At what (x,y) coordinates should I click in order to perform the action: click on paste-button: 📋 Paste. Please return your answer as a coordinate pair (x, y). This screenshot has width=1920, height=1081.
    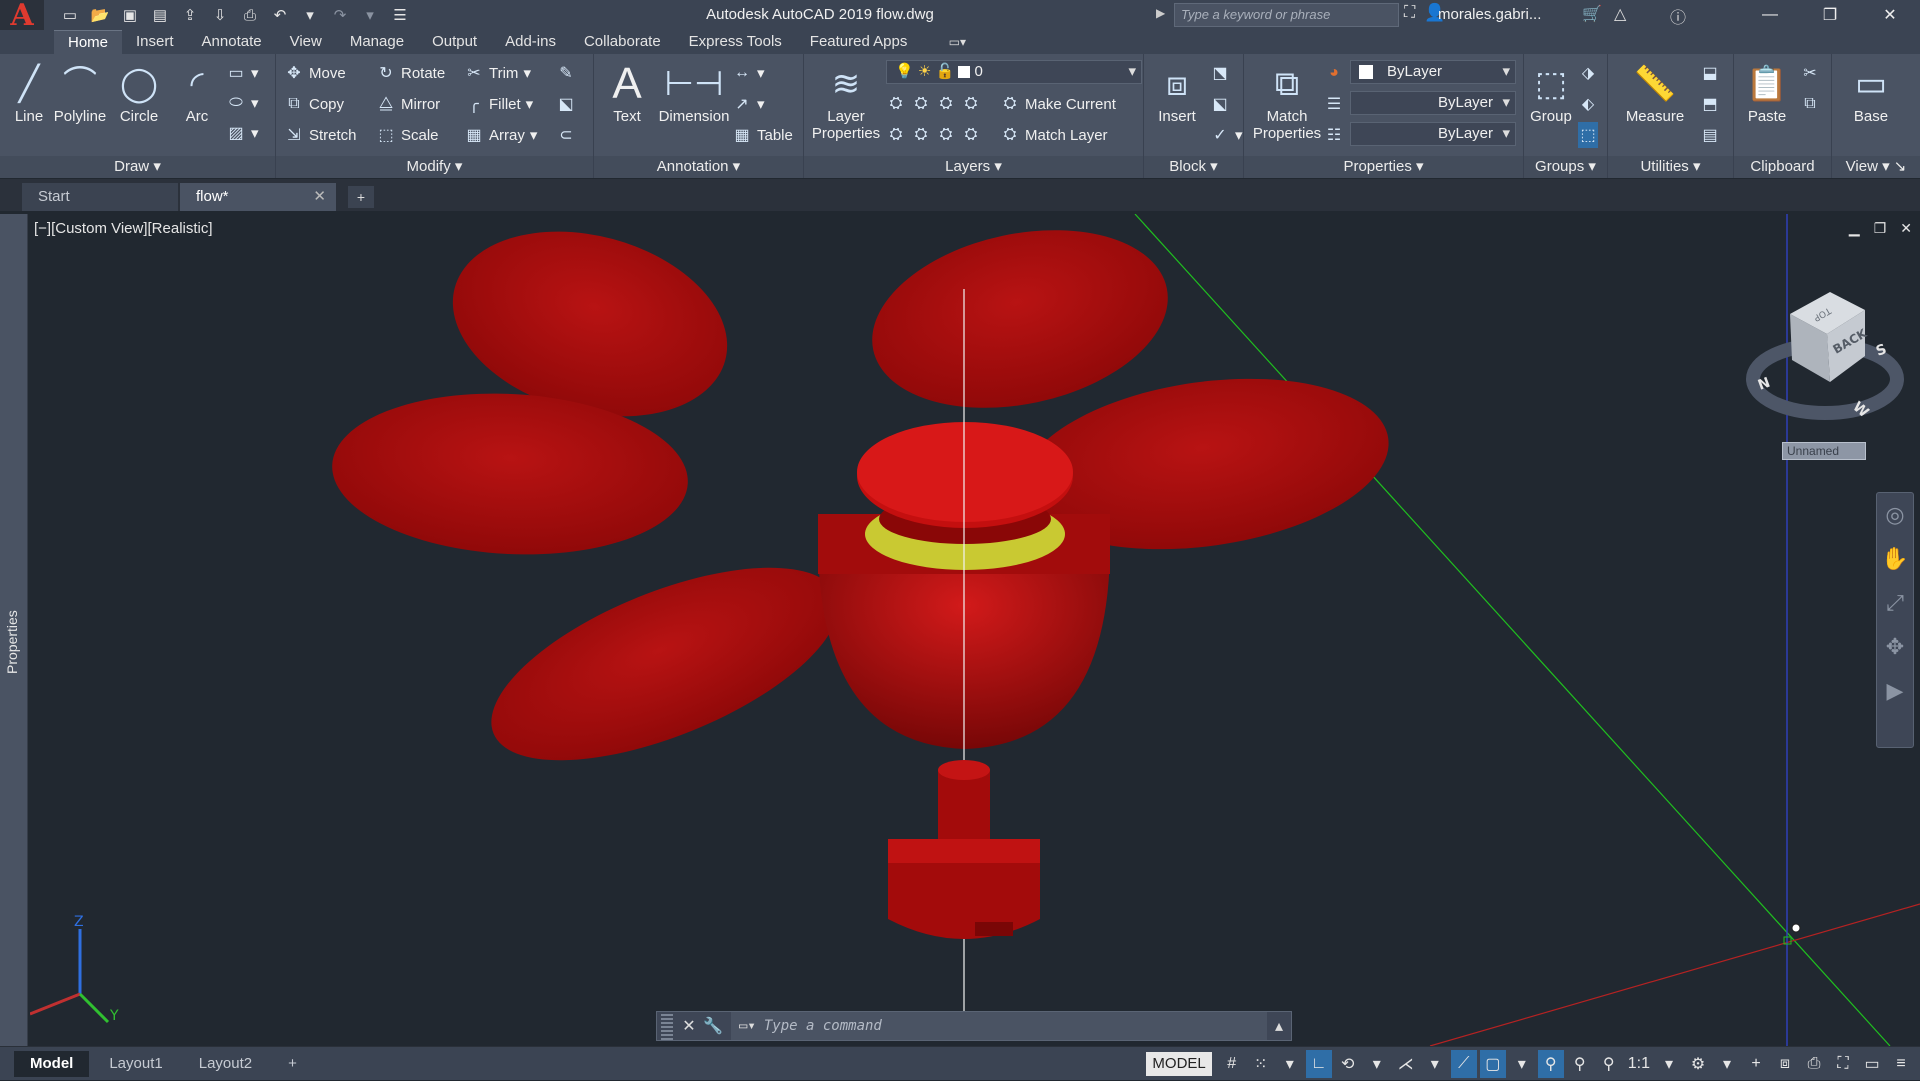
    Looking at the image, I should click on (1767, 92).